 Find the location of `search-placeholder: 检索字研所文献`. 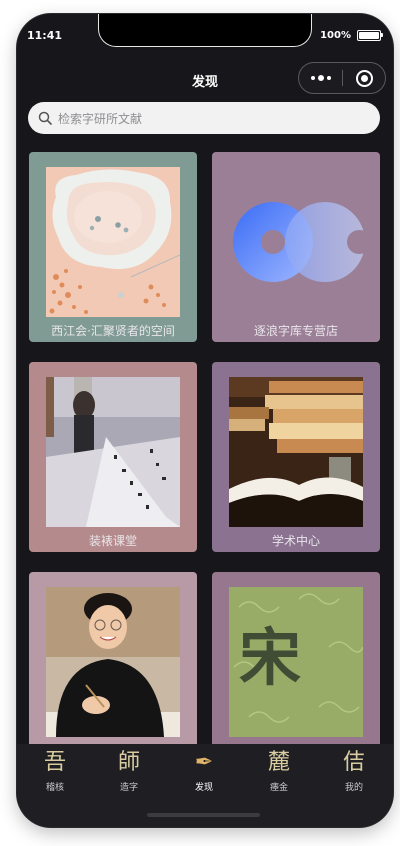

search-placeholder: 检索字研所文献 is located at coordinates (100, 118).